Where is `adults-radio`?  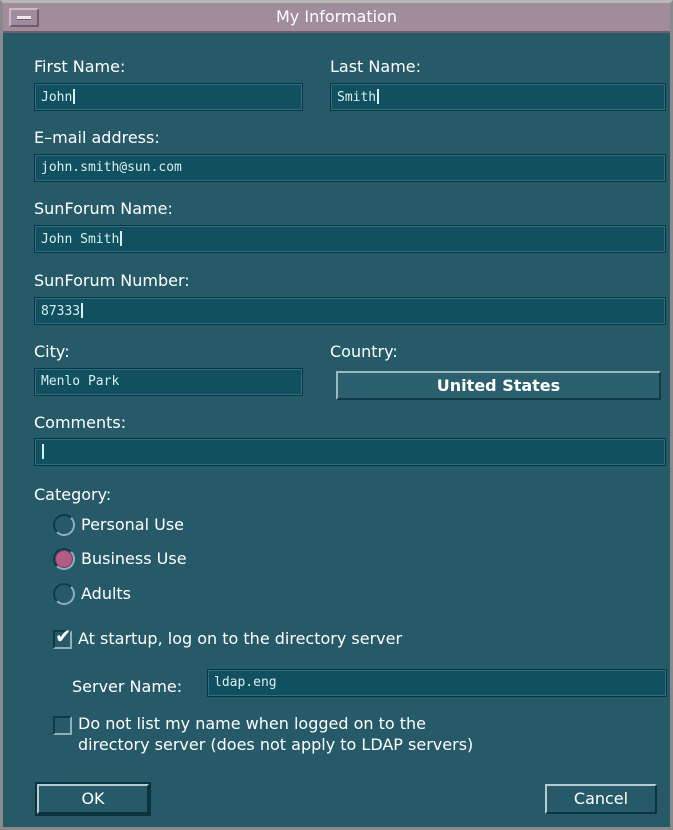 adults-radio is located at coordinates (64, 594).